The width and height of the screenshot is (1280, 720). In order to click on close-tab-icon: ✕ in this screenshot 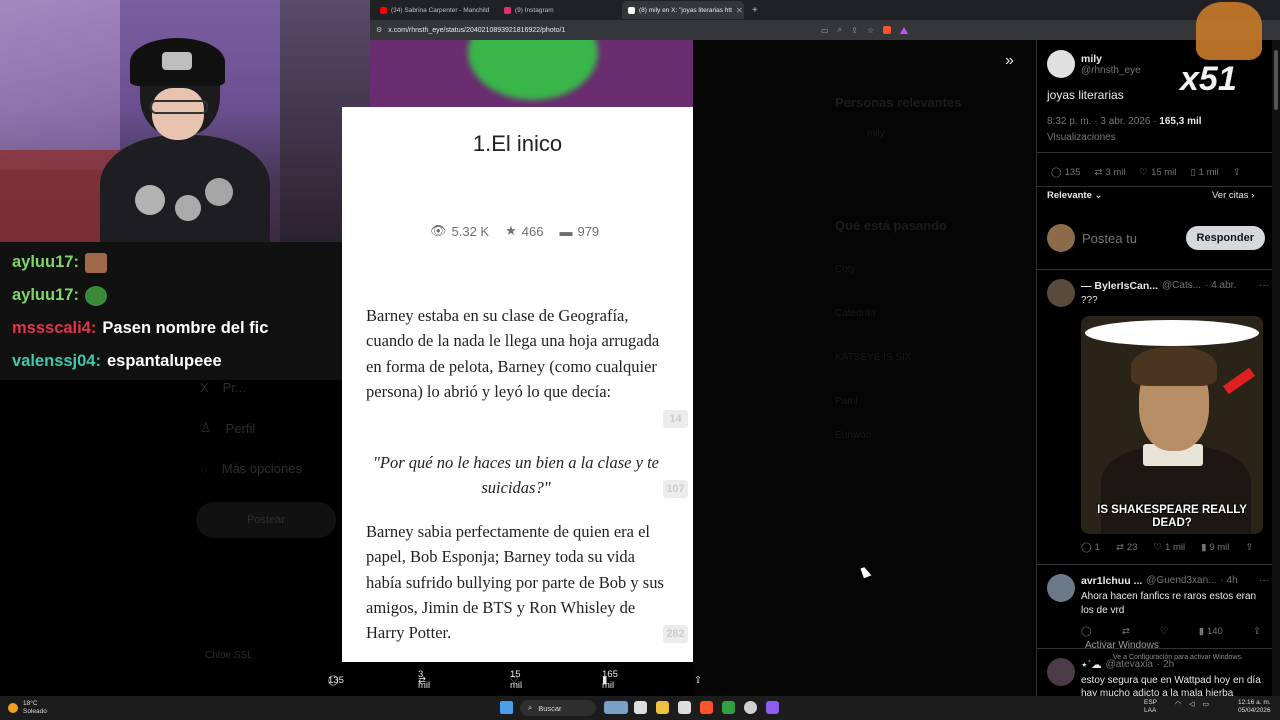, I will do `click(739, 10)`.